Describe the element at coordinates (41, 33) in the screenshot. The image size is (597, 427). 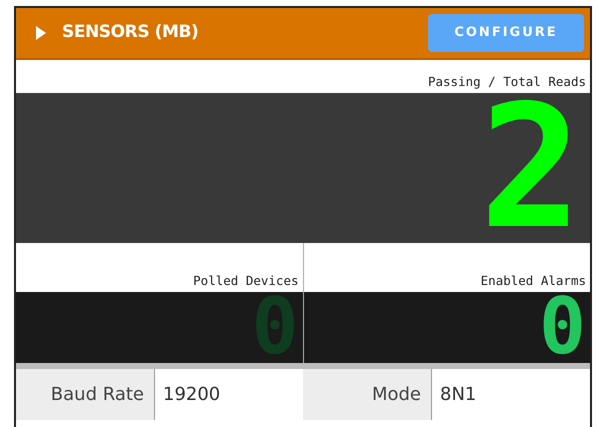
I see `expand-toggle-icon` at that location.